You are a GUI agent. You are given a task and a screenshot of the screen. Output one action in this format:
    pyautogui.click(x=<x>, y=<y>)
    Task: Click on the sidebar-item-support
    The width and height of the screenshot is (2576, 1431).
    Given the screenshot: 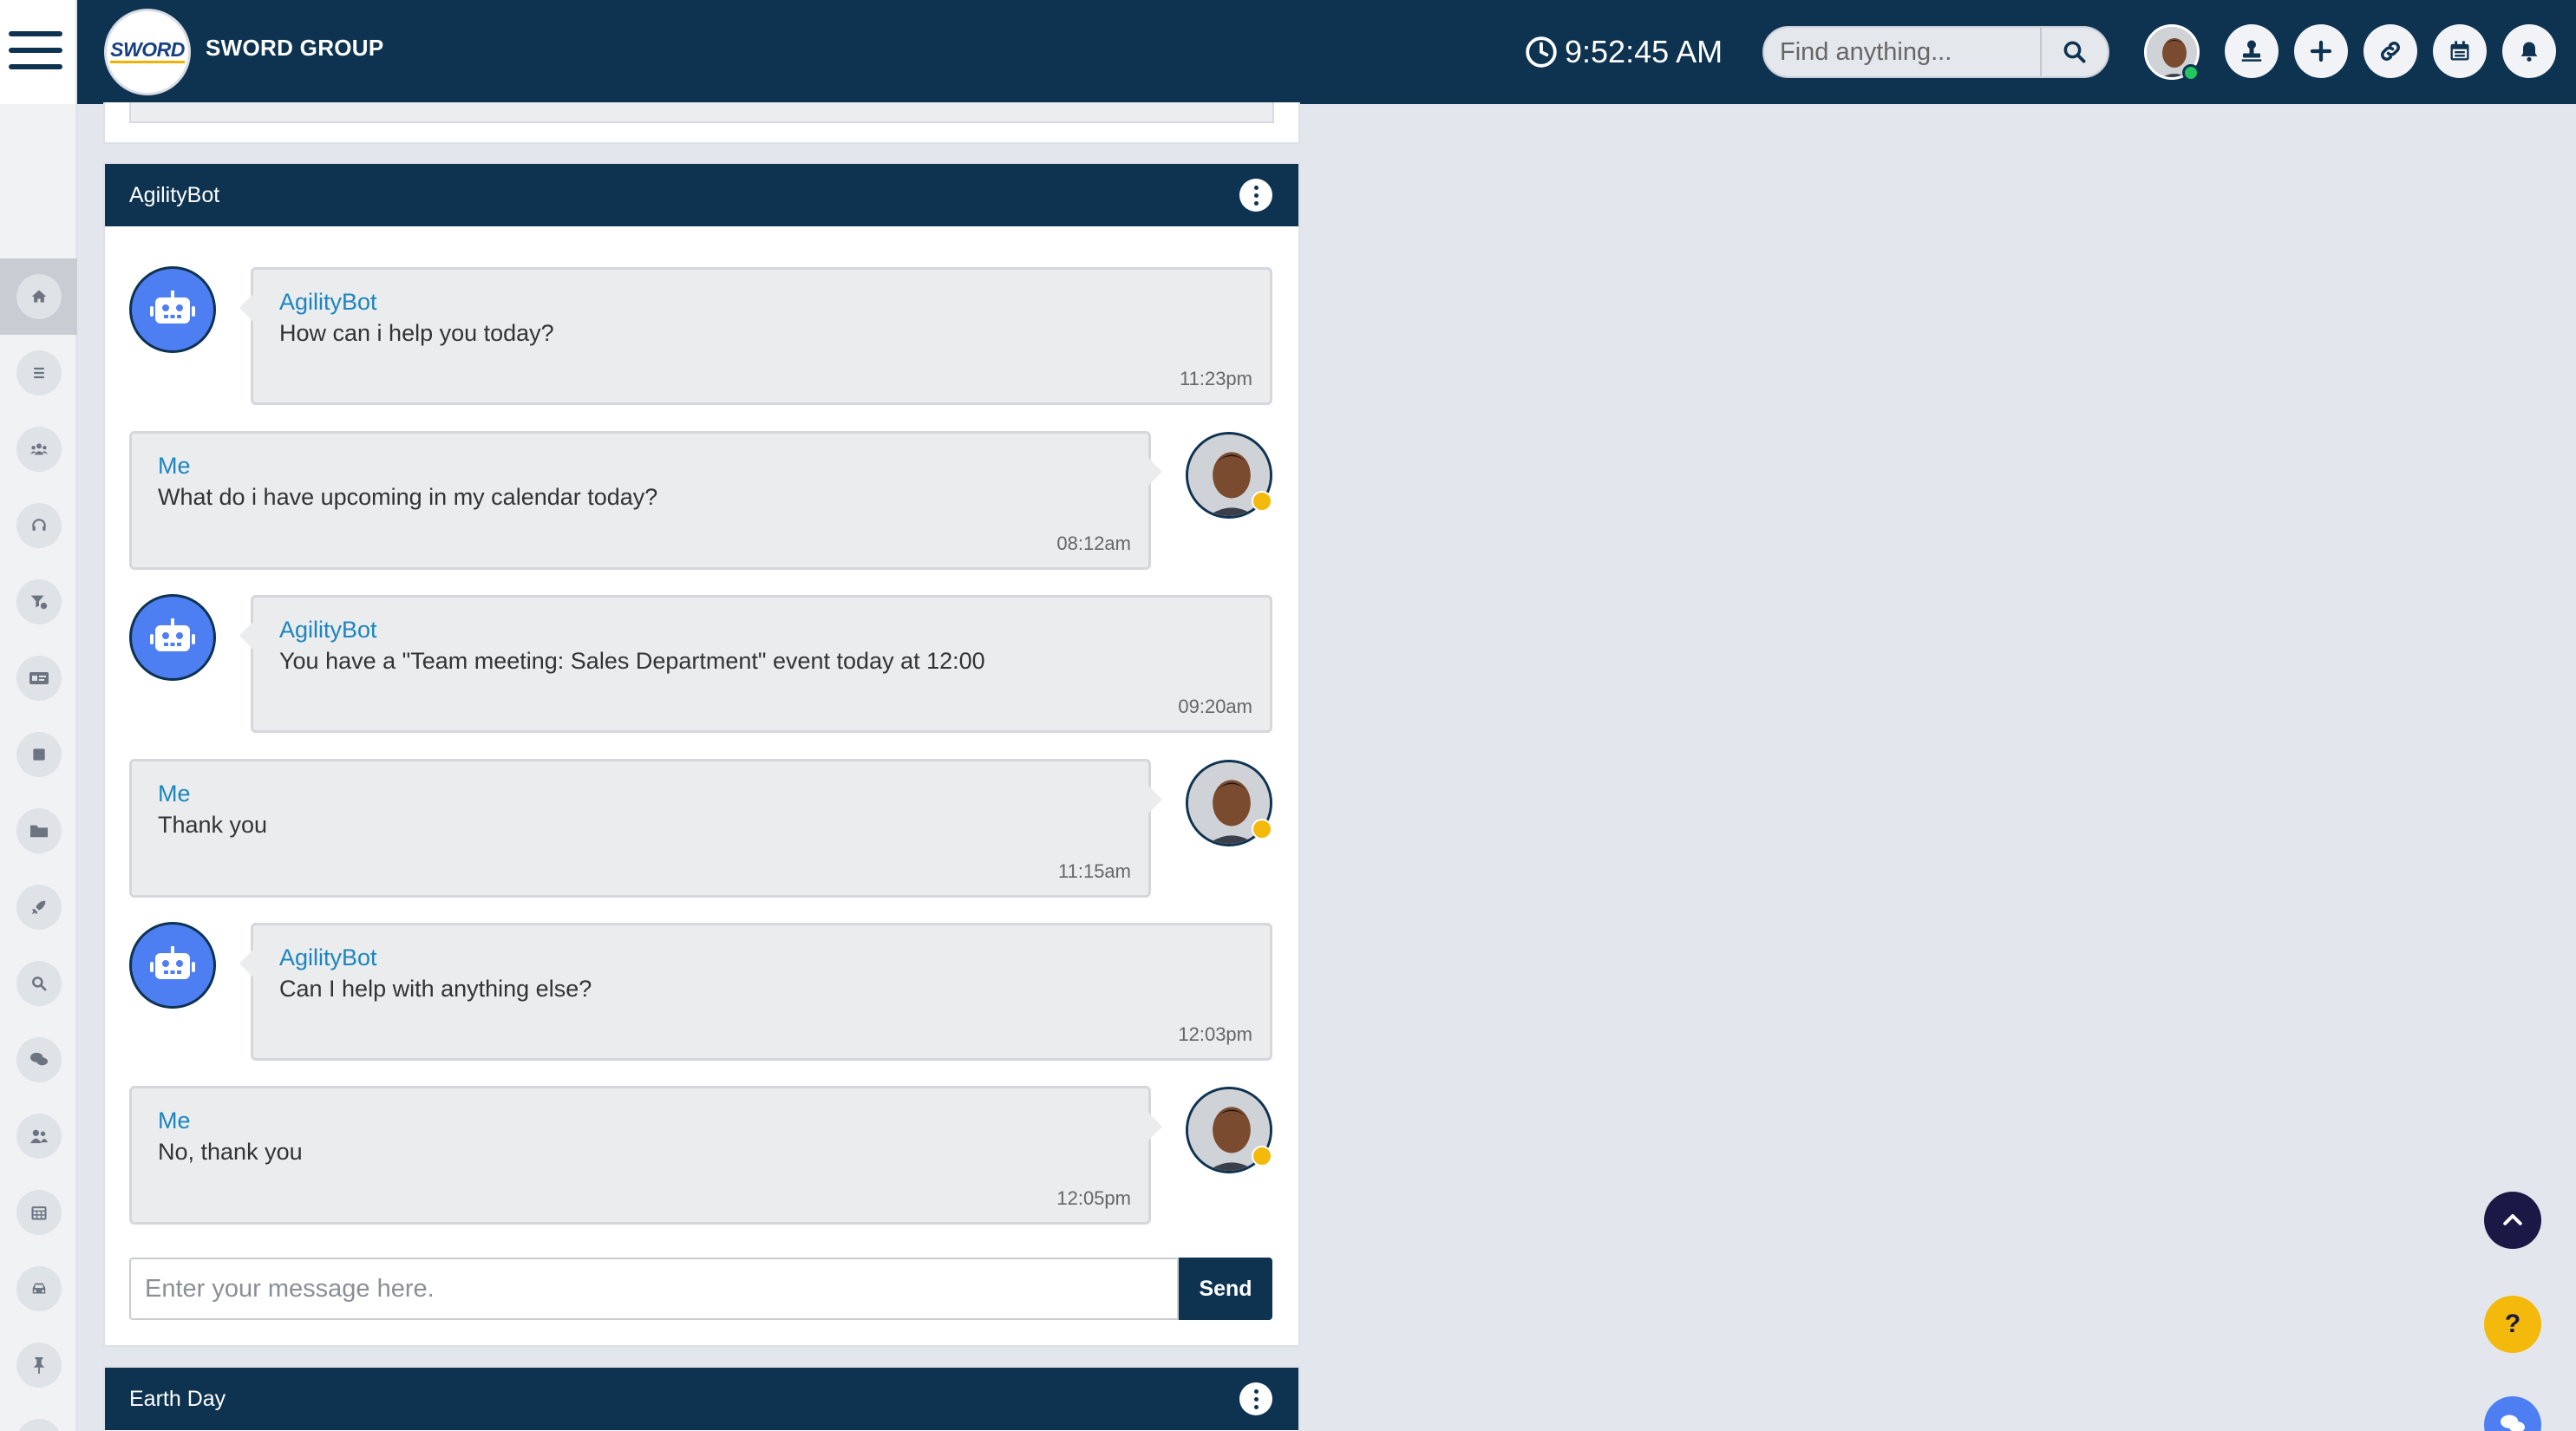 What is the action you would take?
    pyautogui.click(x=38, y=525)
    